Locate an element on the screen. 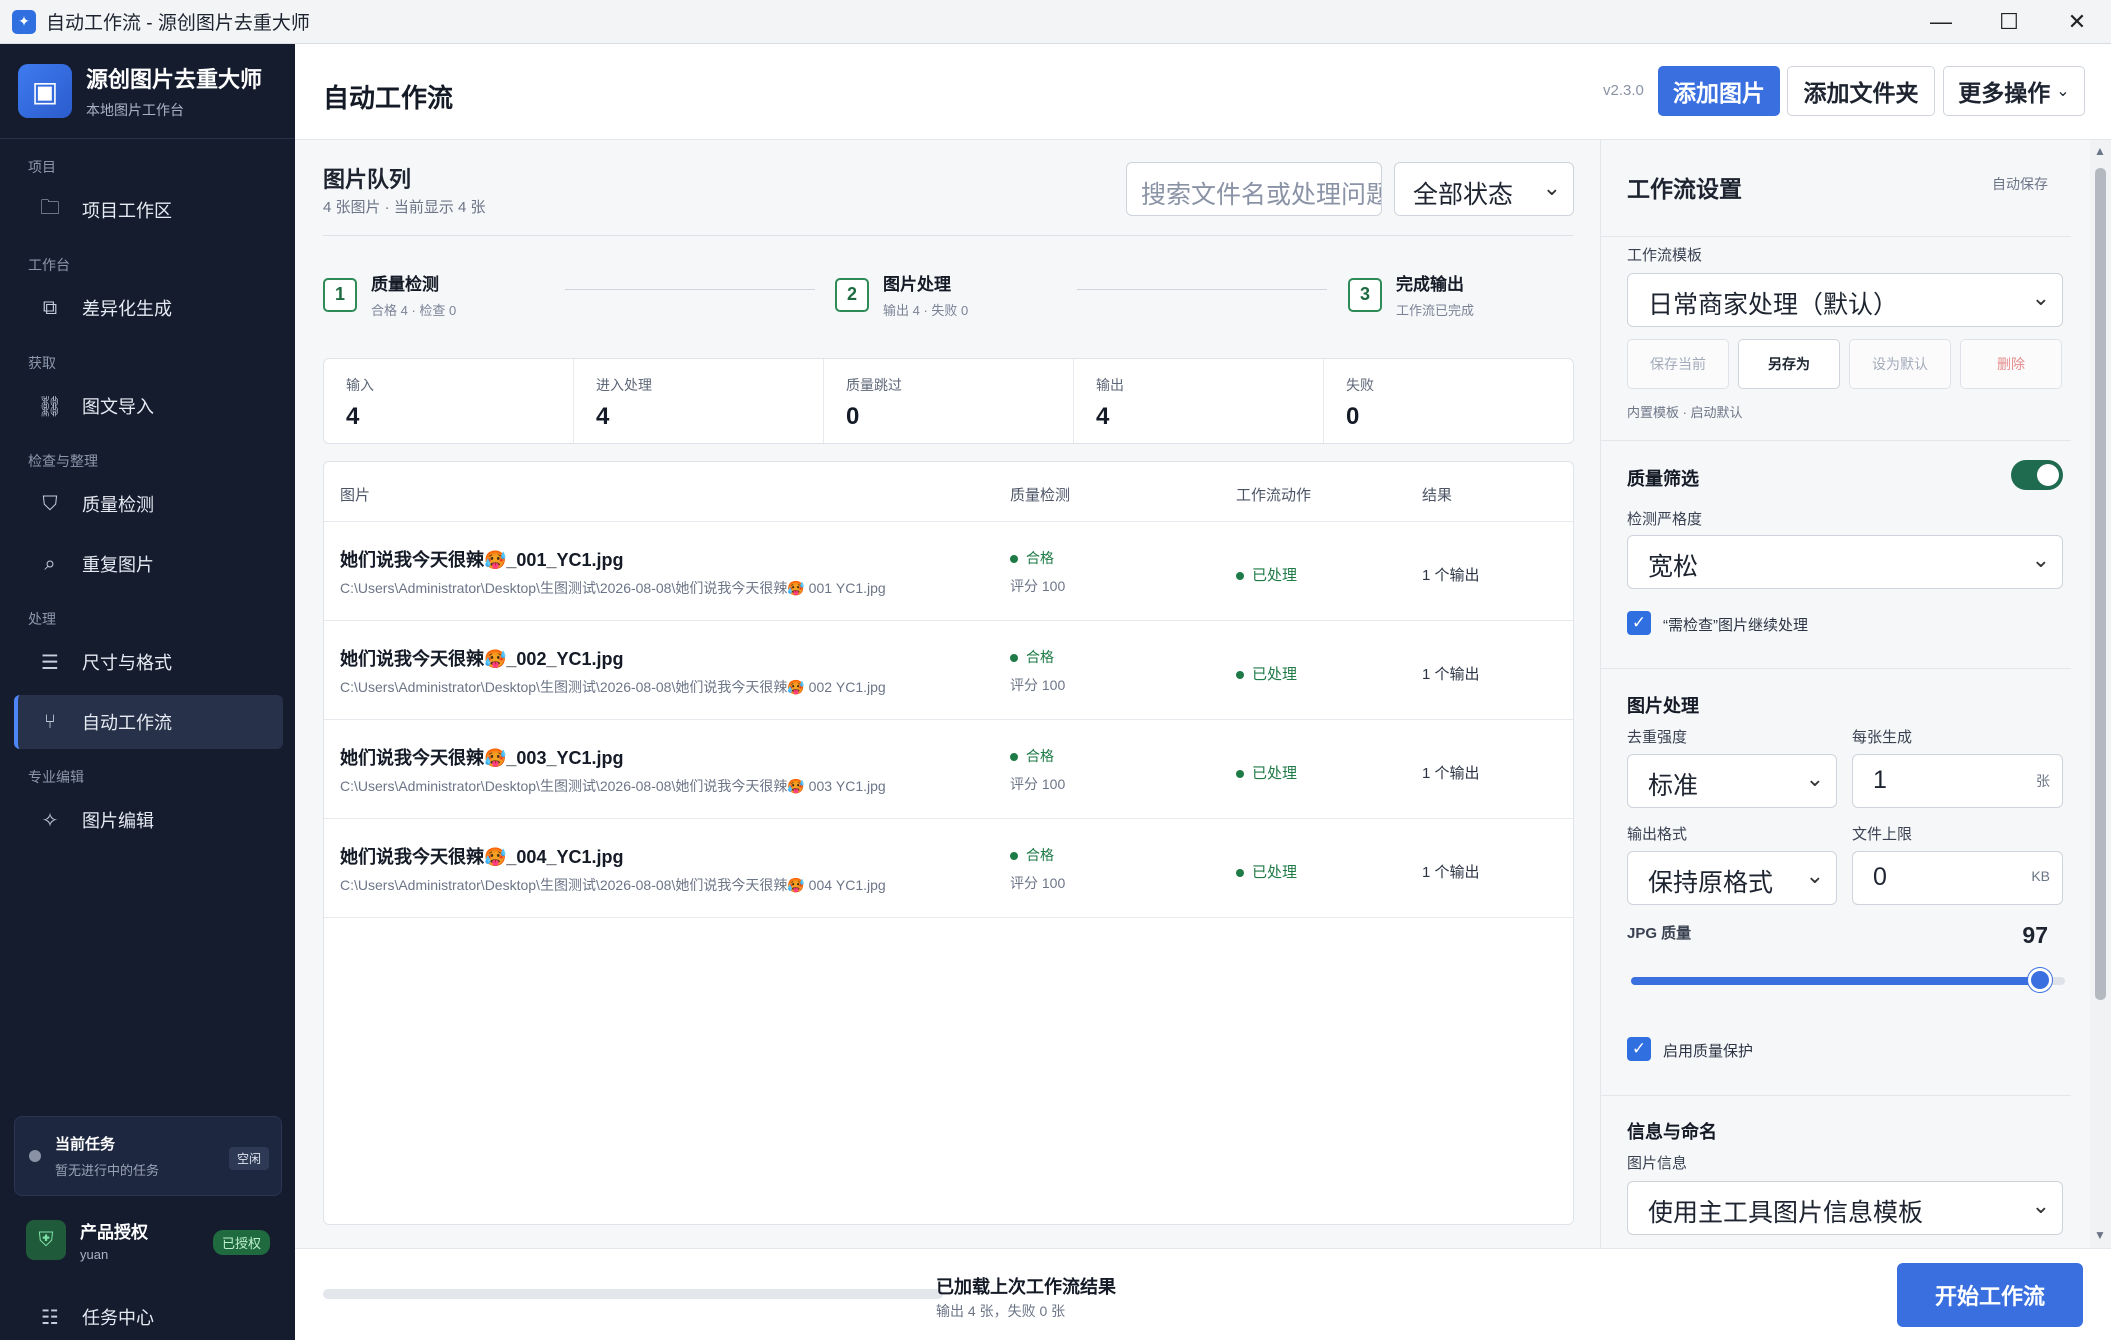  search-input: 搜索文件名或处理问题 is located at coordinates (1254, 189).